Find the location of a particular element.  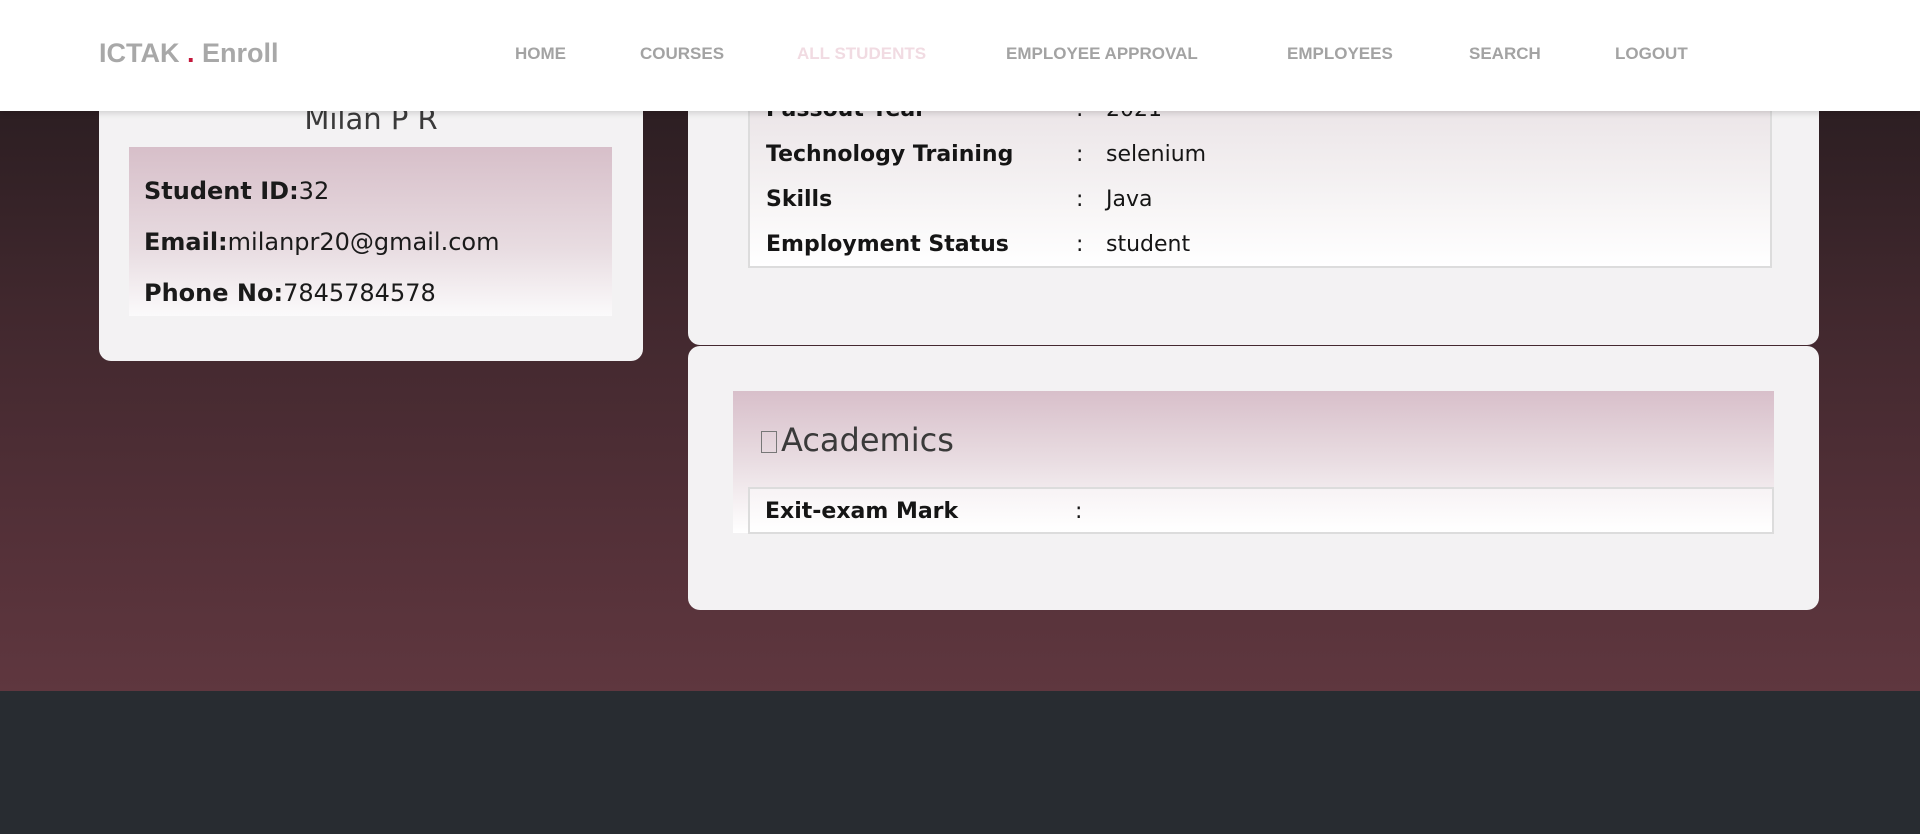

email-label: Email: is located at coordinates (186, 242).